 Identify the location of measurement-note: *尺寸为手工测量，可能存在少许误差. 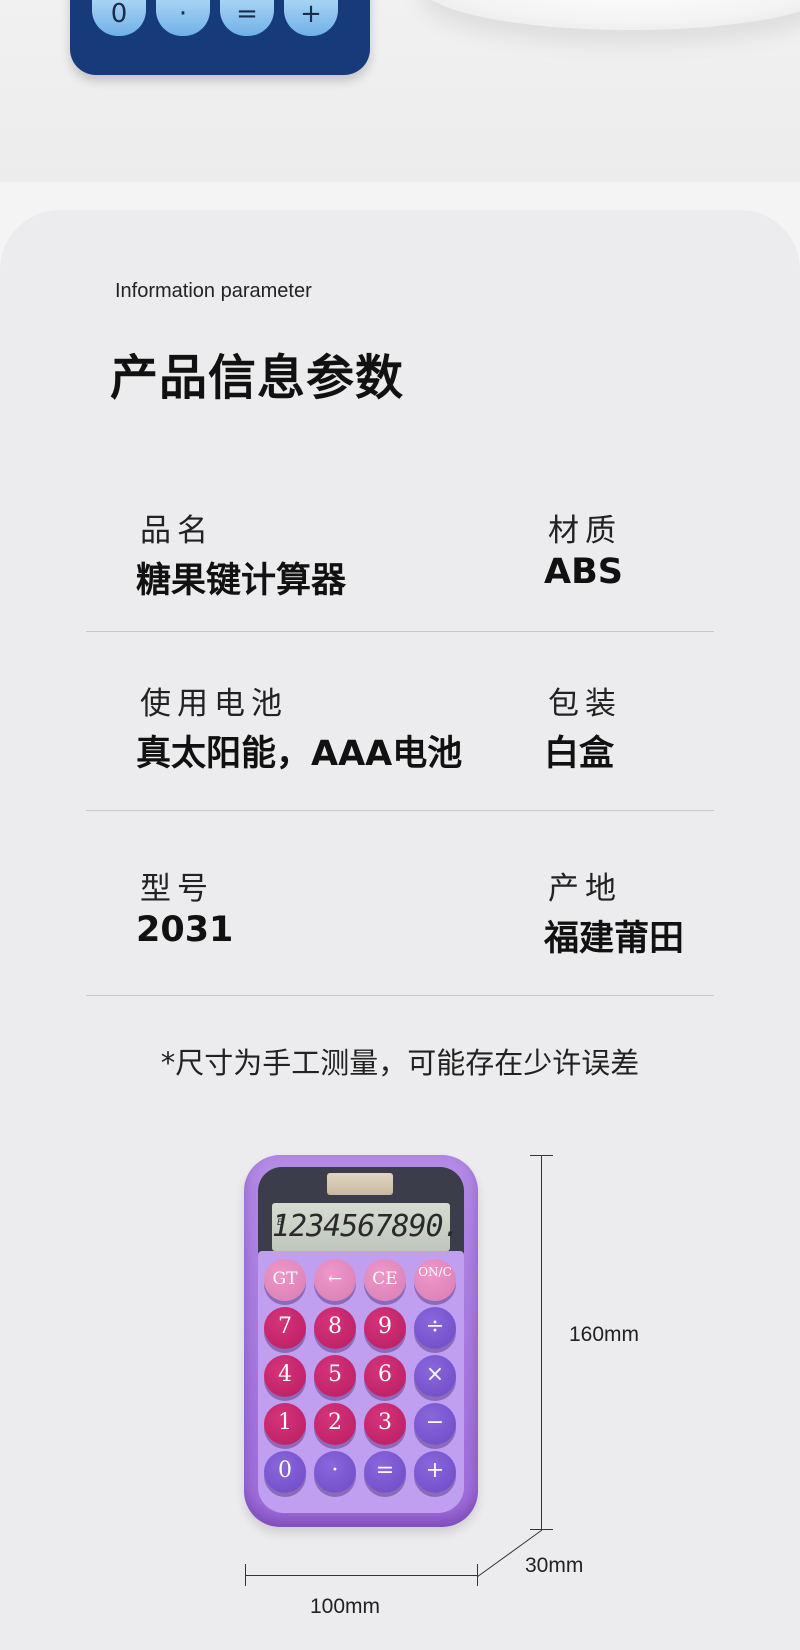
(400, 1063).